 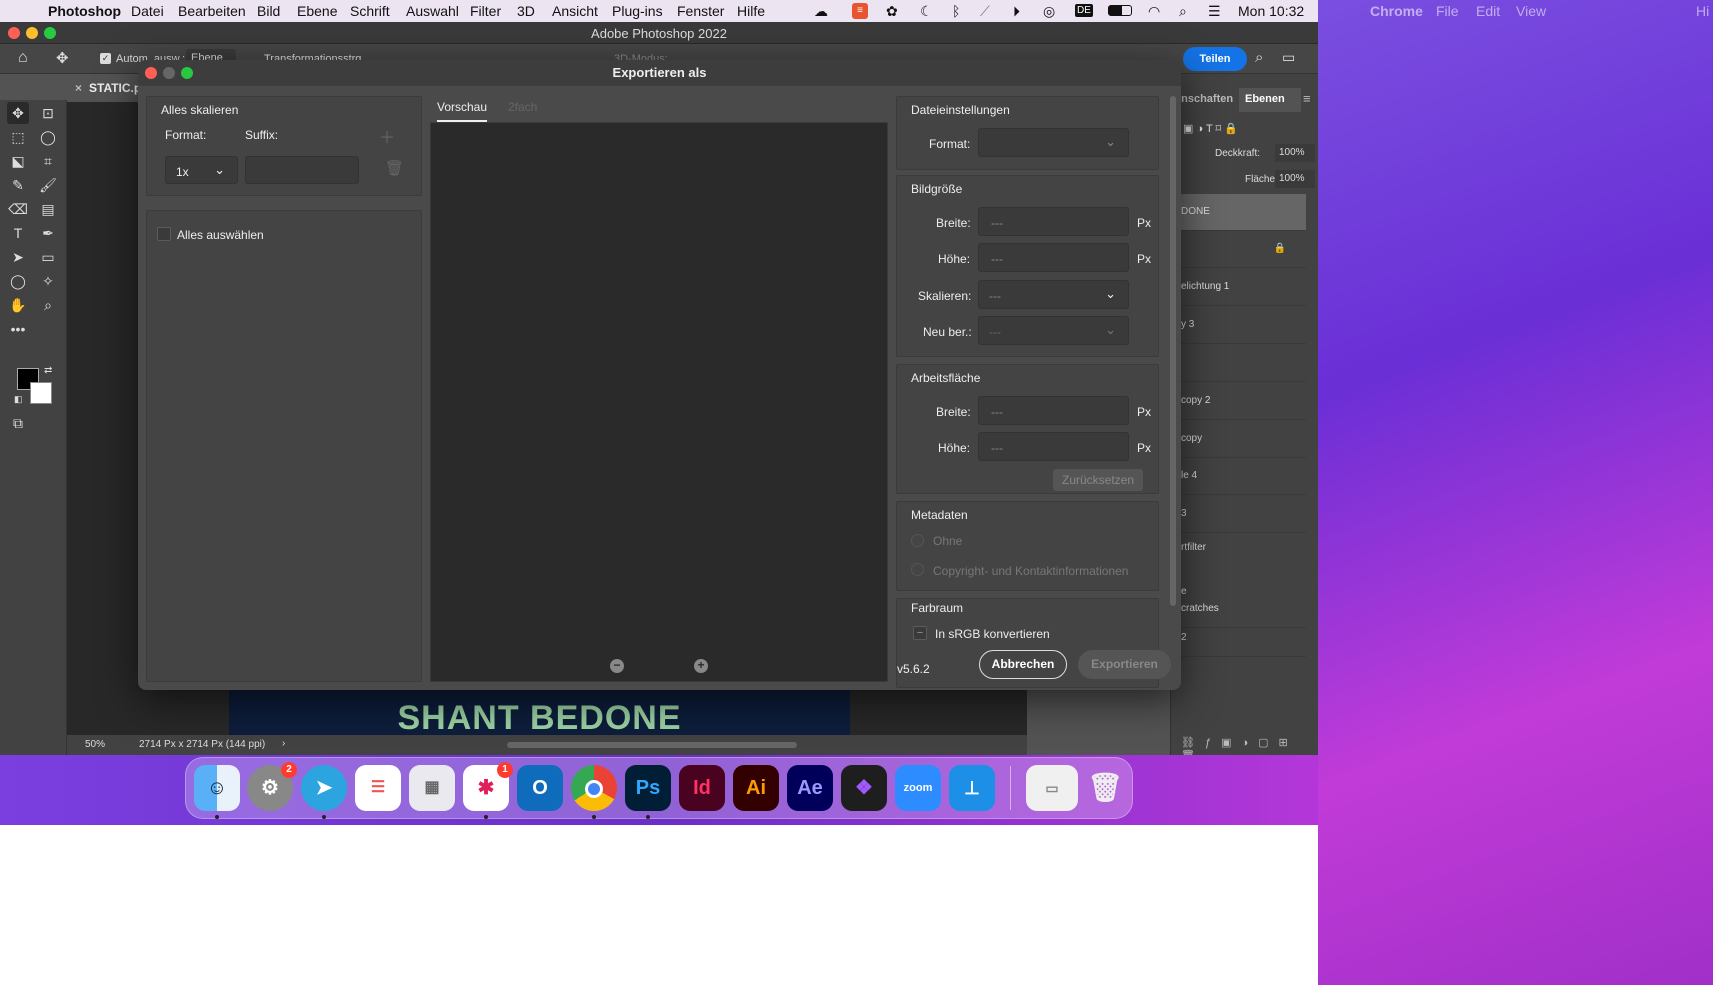 What do you see at coordinates (1238, 401) in the screenshot?
I see `layer-row: copy 2` at bounding box center [1238, 401].